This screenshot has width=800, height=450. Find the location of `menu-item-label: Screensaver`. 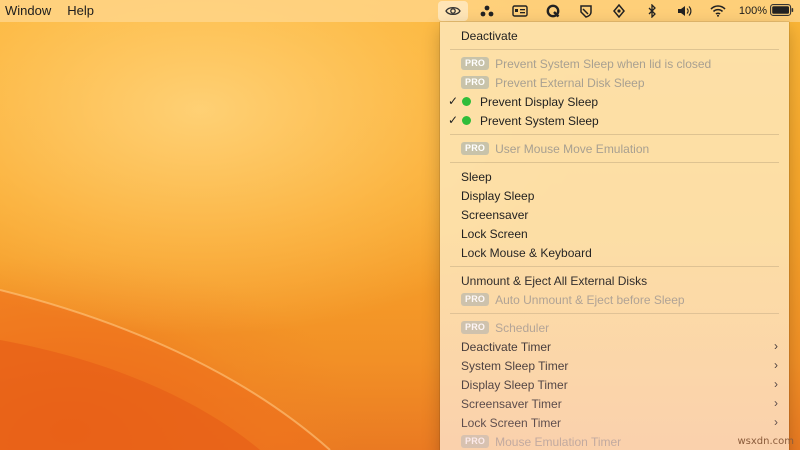

menu-item-label: Screensaver is located at coordinates (495, 214).